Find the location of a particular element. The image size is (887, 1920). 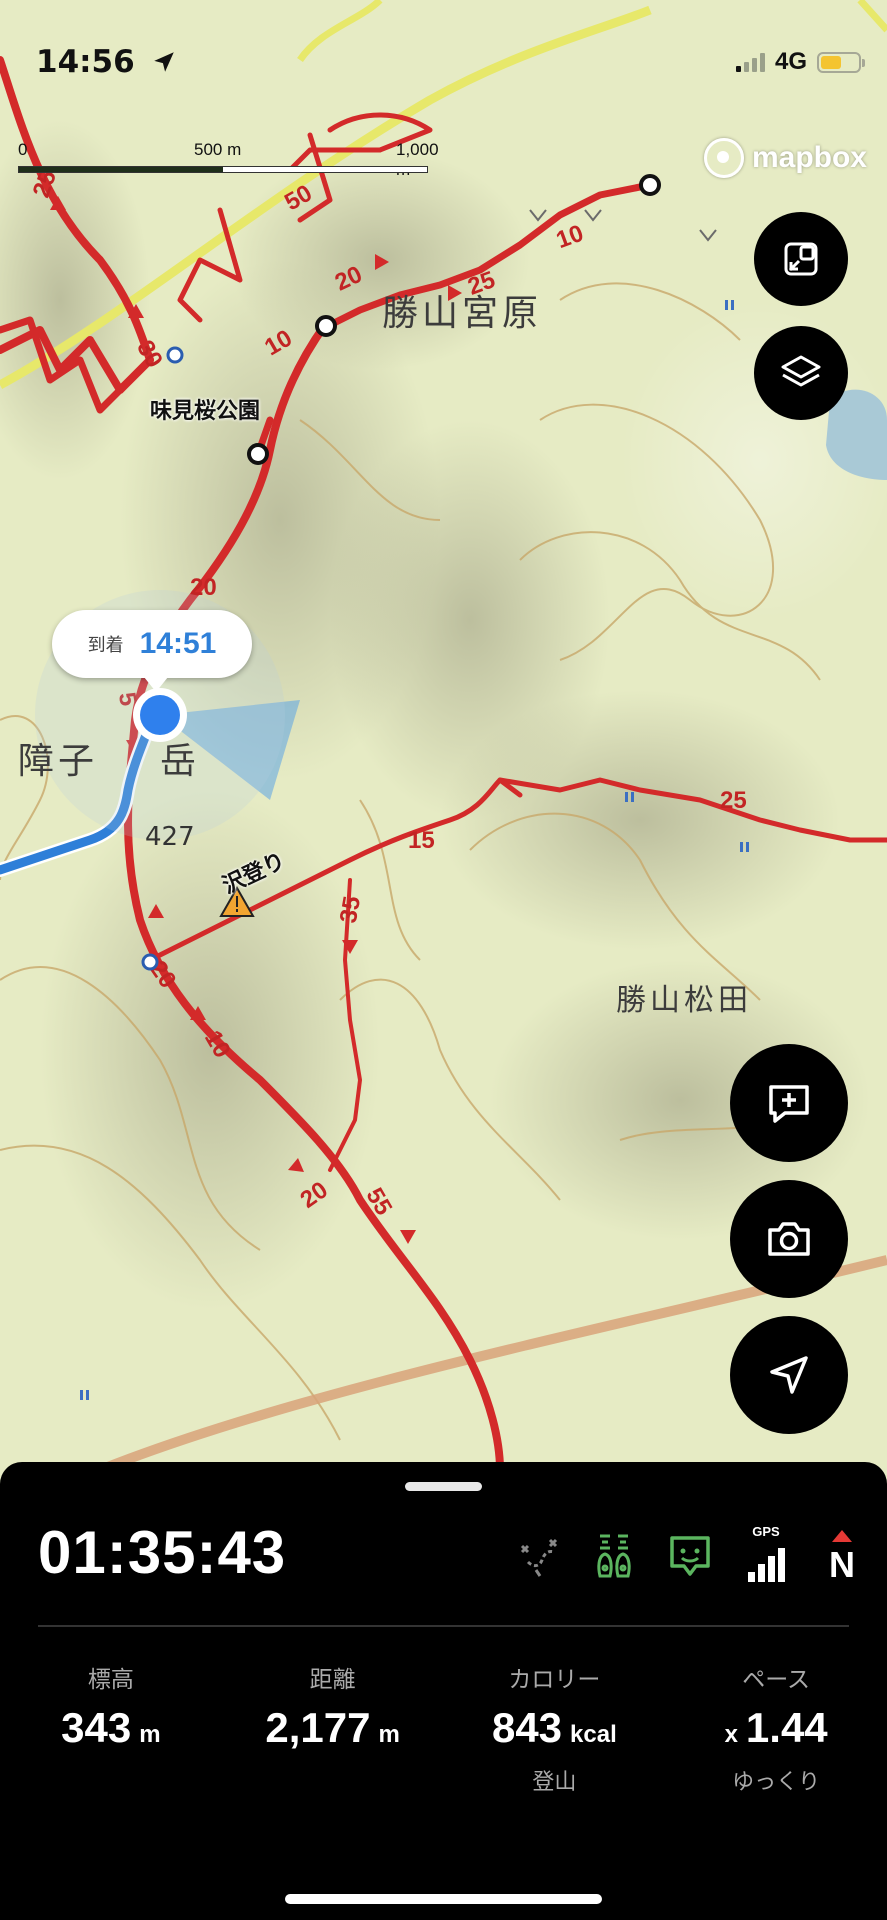

add-memo-button is located at coordinates (789, 1103).